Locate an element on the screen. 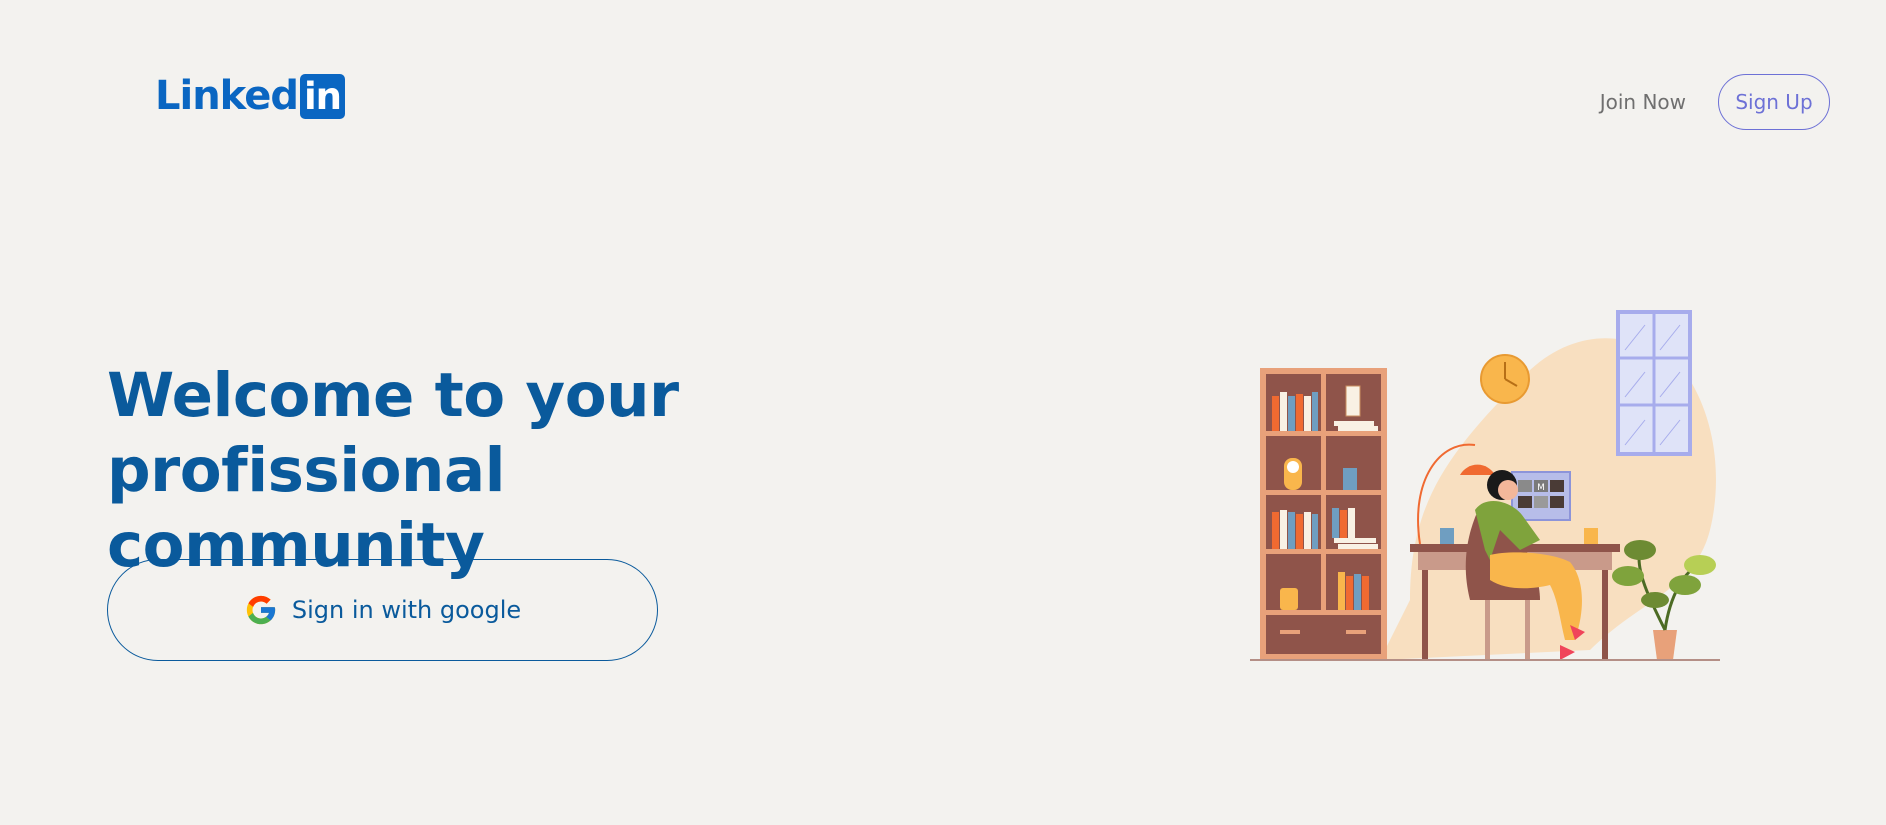 The image size is (1886, 825). bookshelf is located at coordinates (1323, 514).